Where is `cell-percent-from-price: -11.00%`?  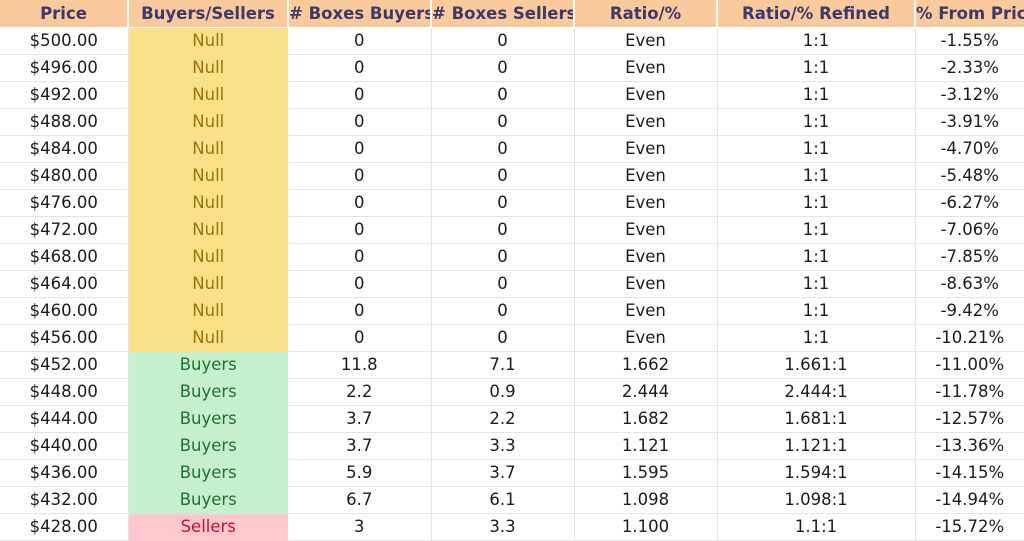 cell-percent-from-price: -11.00% is located at coordinates (969, 365).